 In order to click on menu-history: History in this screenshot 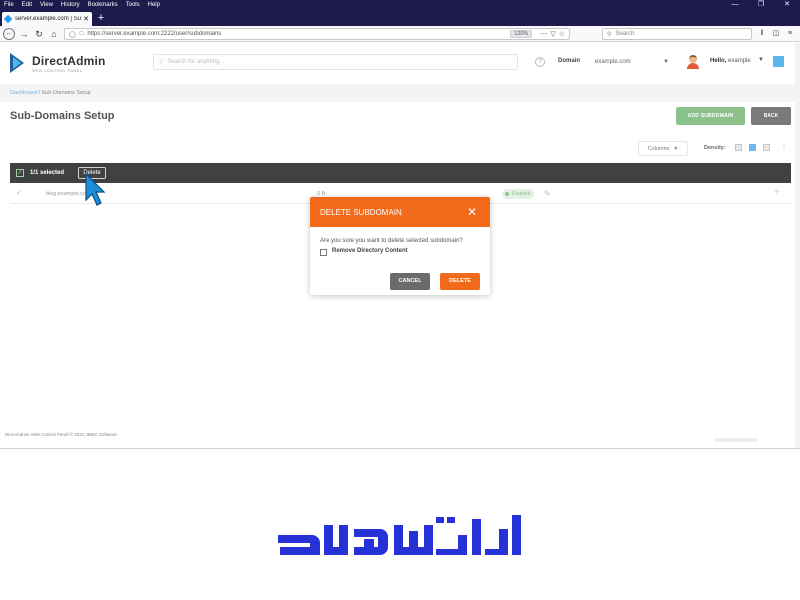, I will do `click(70, 5)`.